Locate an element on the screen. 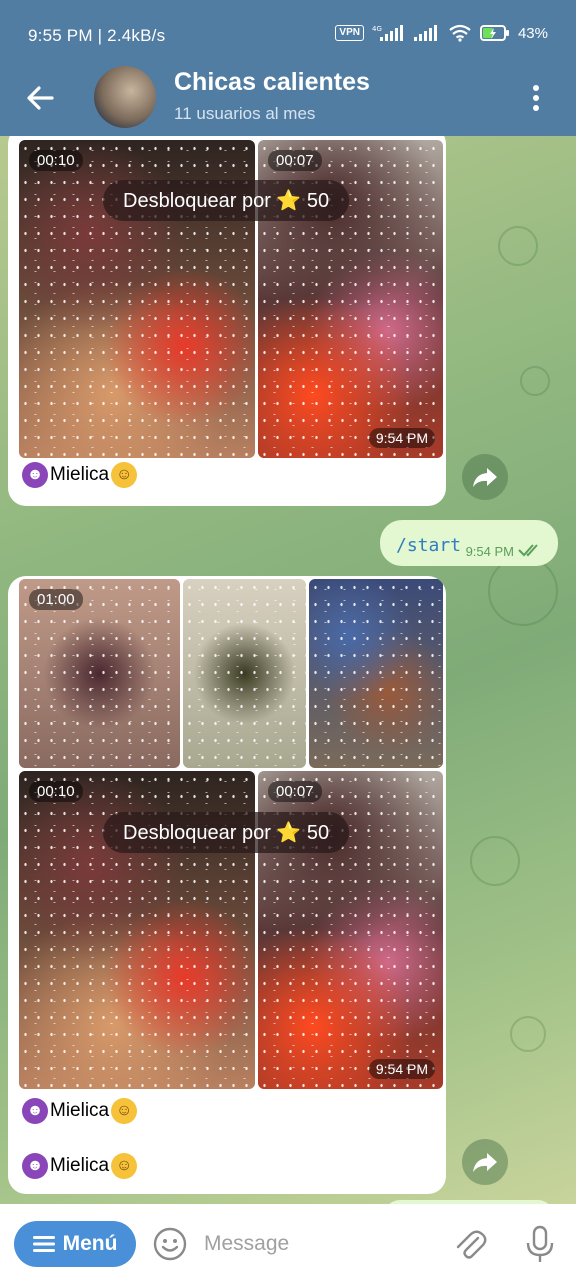  message-input is located at coordinates (314, 1244).